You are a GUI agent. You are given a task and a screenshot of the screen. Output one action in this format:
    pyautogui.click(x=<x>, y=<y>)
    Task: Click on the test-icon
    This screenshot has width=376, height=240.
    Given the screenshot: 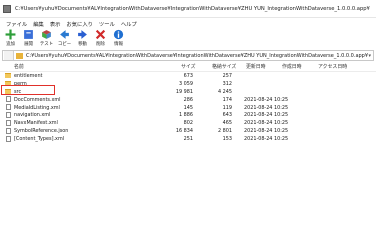 What is the action you would take?
    pyautogui.click(x=46, y=34)
    